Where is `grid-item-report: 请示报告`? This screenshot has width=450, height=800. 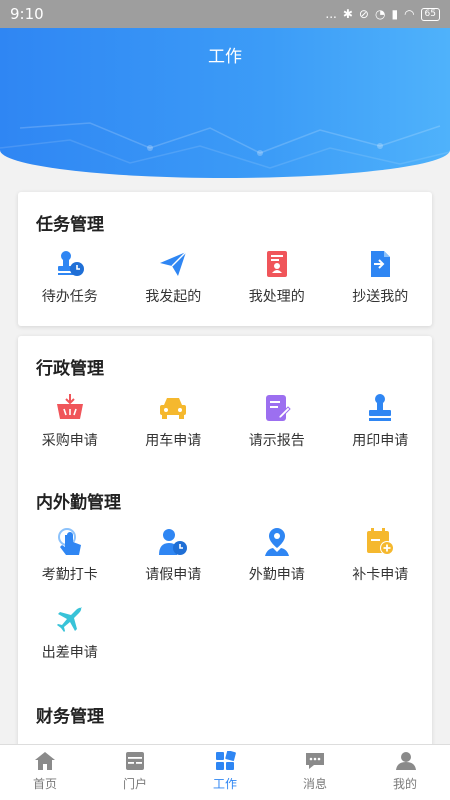 grid-item-report: 请示报告 is located at coordinates (277, 427).